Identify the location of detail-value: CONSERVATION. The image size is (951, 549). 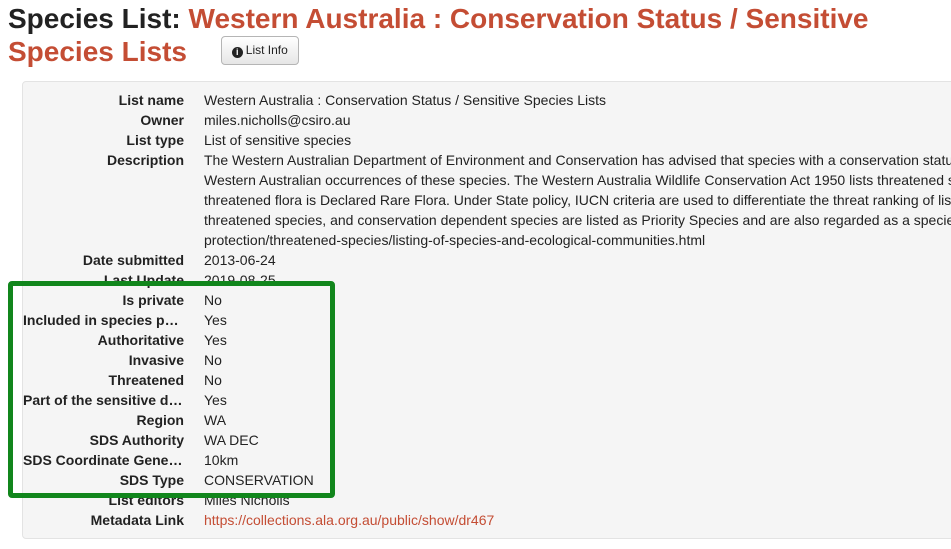
(259, 480).